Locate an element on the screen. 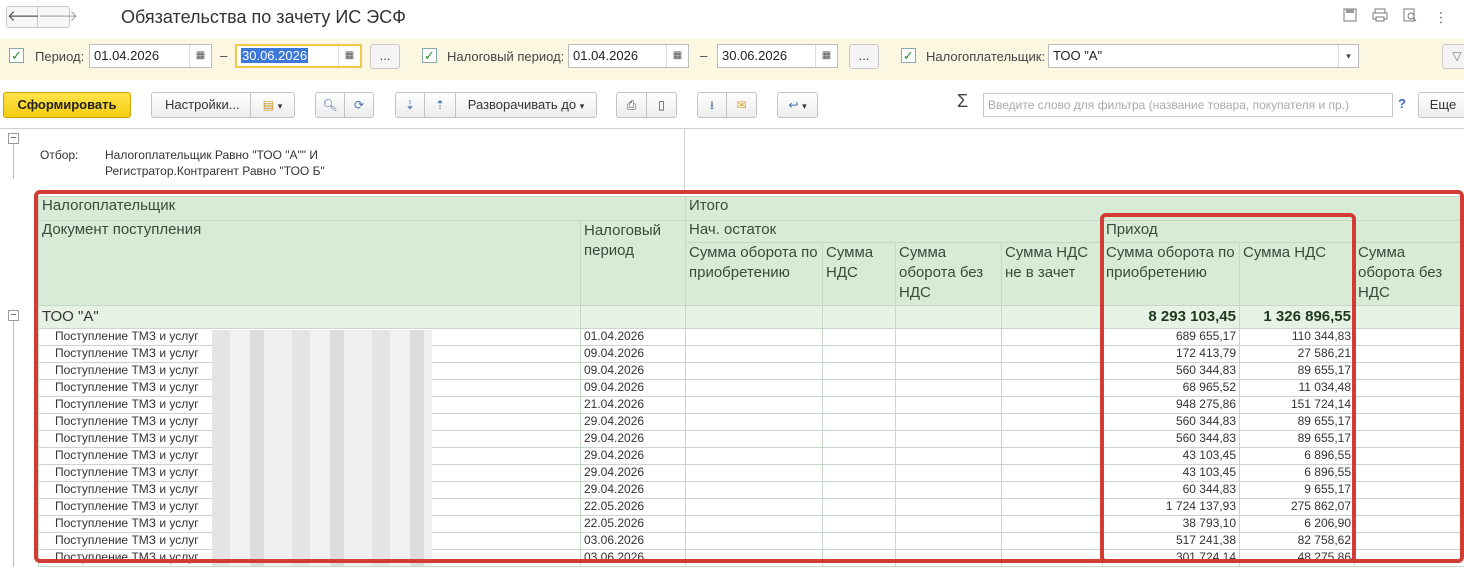  filter-line: Регистратор.Контрагент Равно "ТОО Б" is located at coordinates (215, 171).